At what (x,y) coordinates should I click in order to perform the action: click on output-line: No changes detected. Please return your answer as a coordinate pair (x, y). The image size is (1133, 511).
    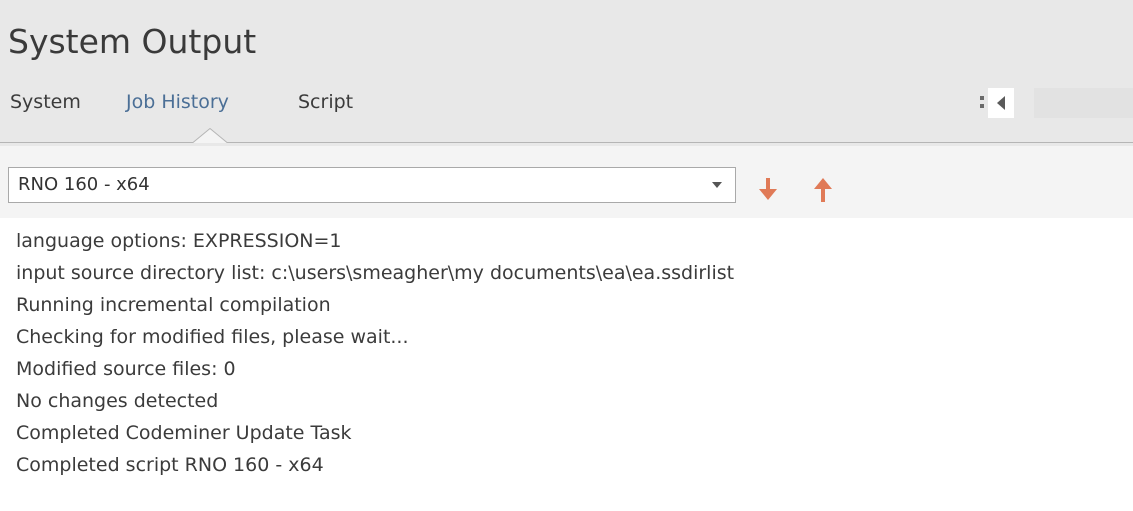
    Looking at the image, I should click on (117, 401).